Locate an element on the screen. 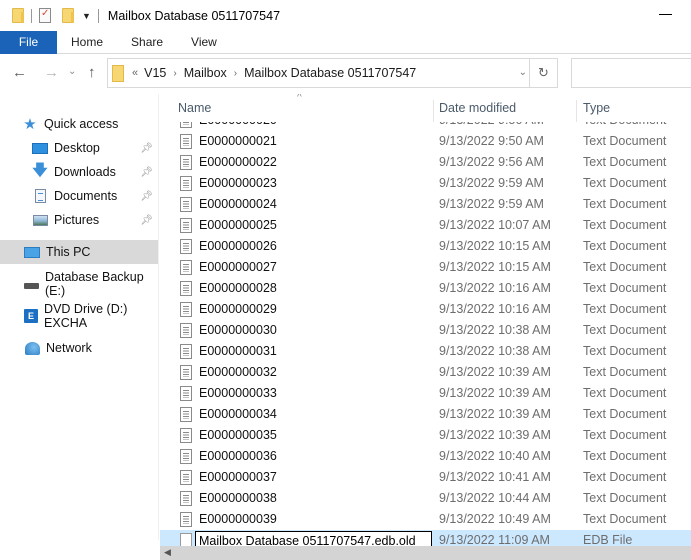 The width and height of the screenshot is (691, 560). file-date-modified: 9/13/2022 9:56 AM is located at coordinates (491, 162).